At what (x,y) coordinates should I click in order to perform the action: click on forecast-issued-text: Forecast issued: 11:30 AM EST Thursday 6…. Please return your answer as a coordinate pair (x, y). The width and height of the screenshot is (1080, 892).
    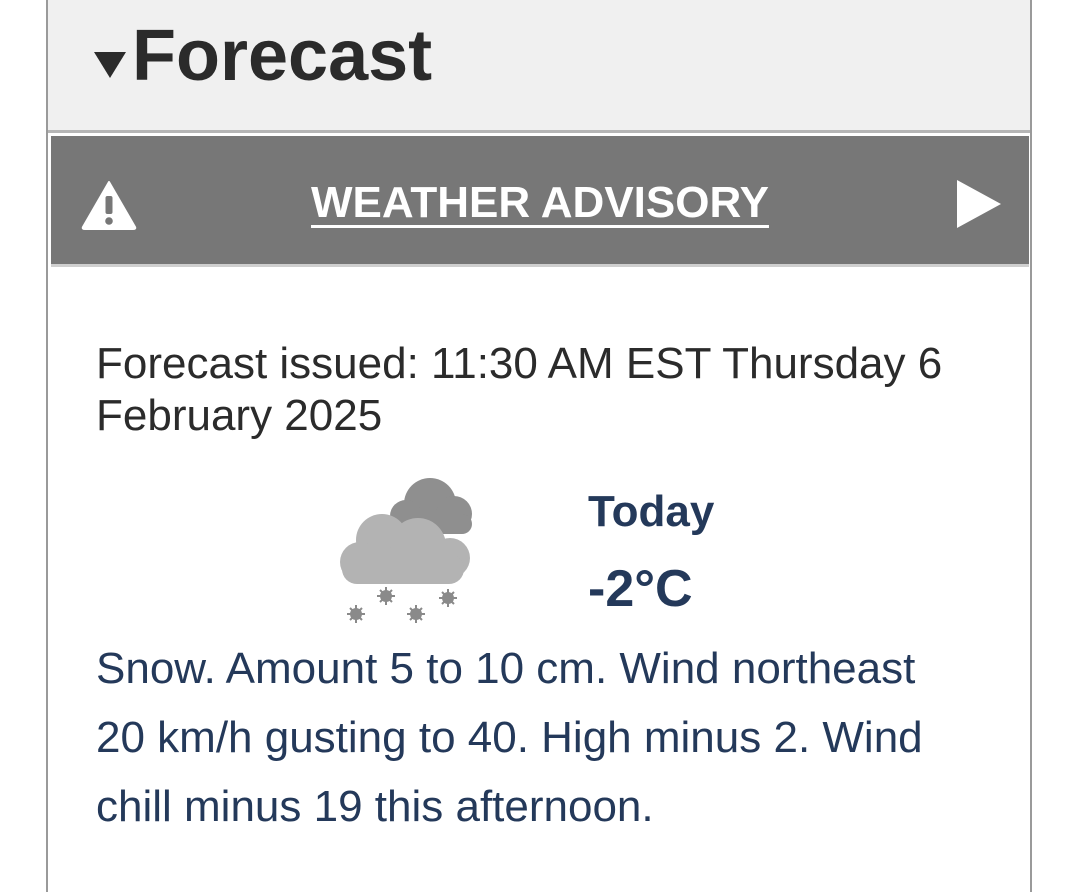
    Looking at the image, I should click on (519, 389).